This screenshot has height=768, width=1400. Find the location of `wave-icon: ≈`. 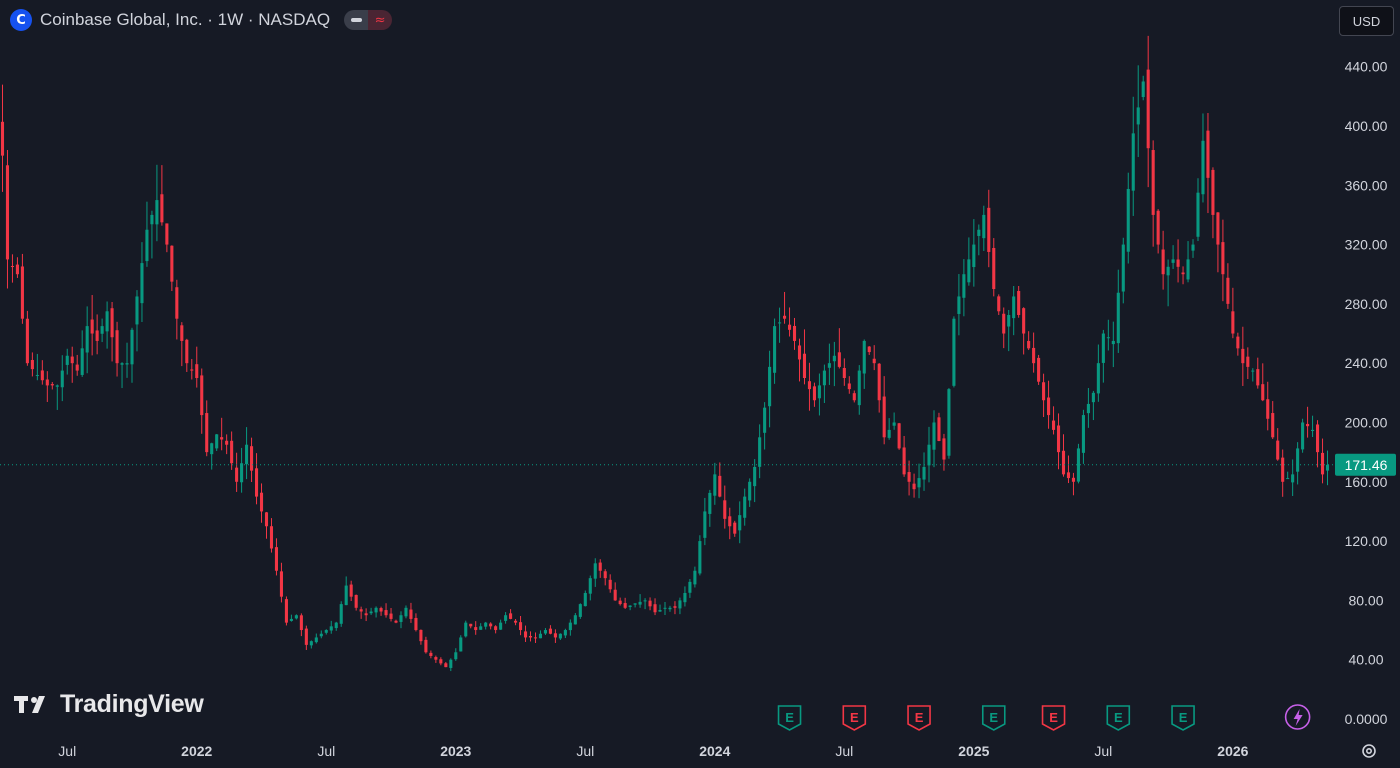

wave-icon: ≈ is located at coordinates (380, 20).